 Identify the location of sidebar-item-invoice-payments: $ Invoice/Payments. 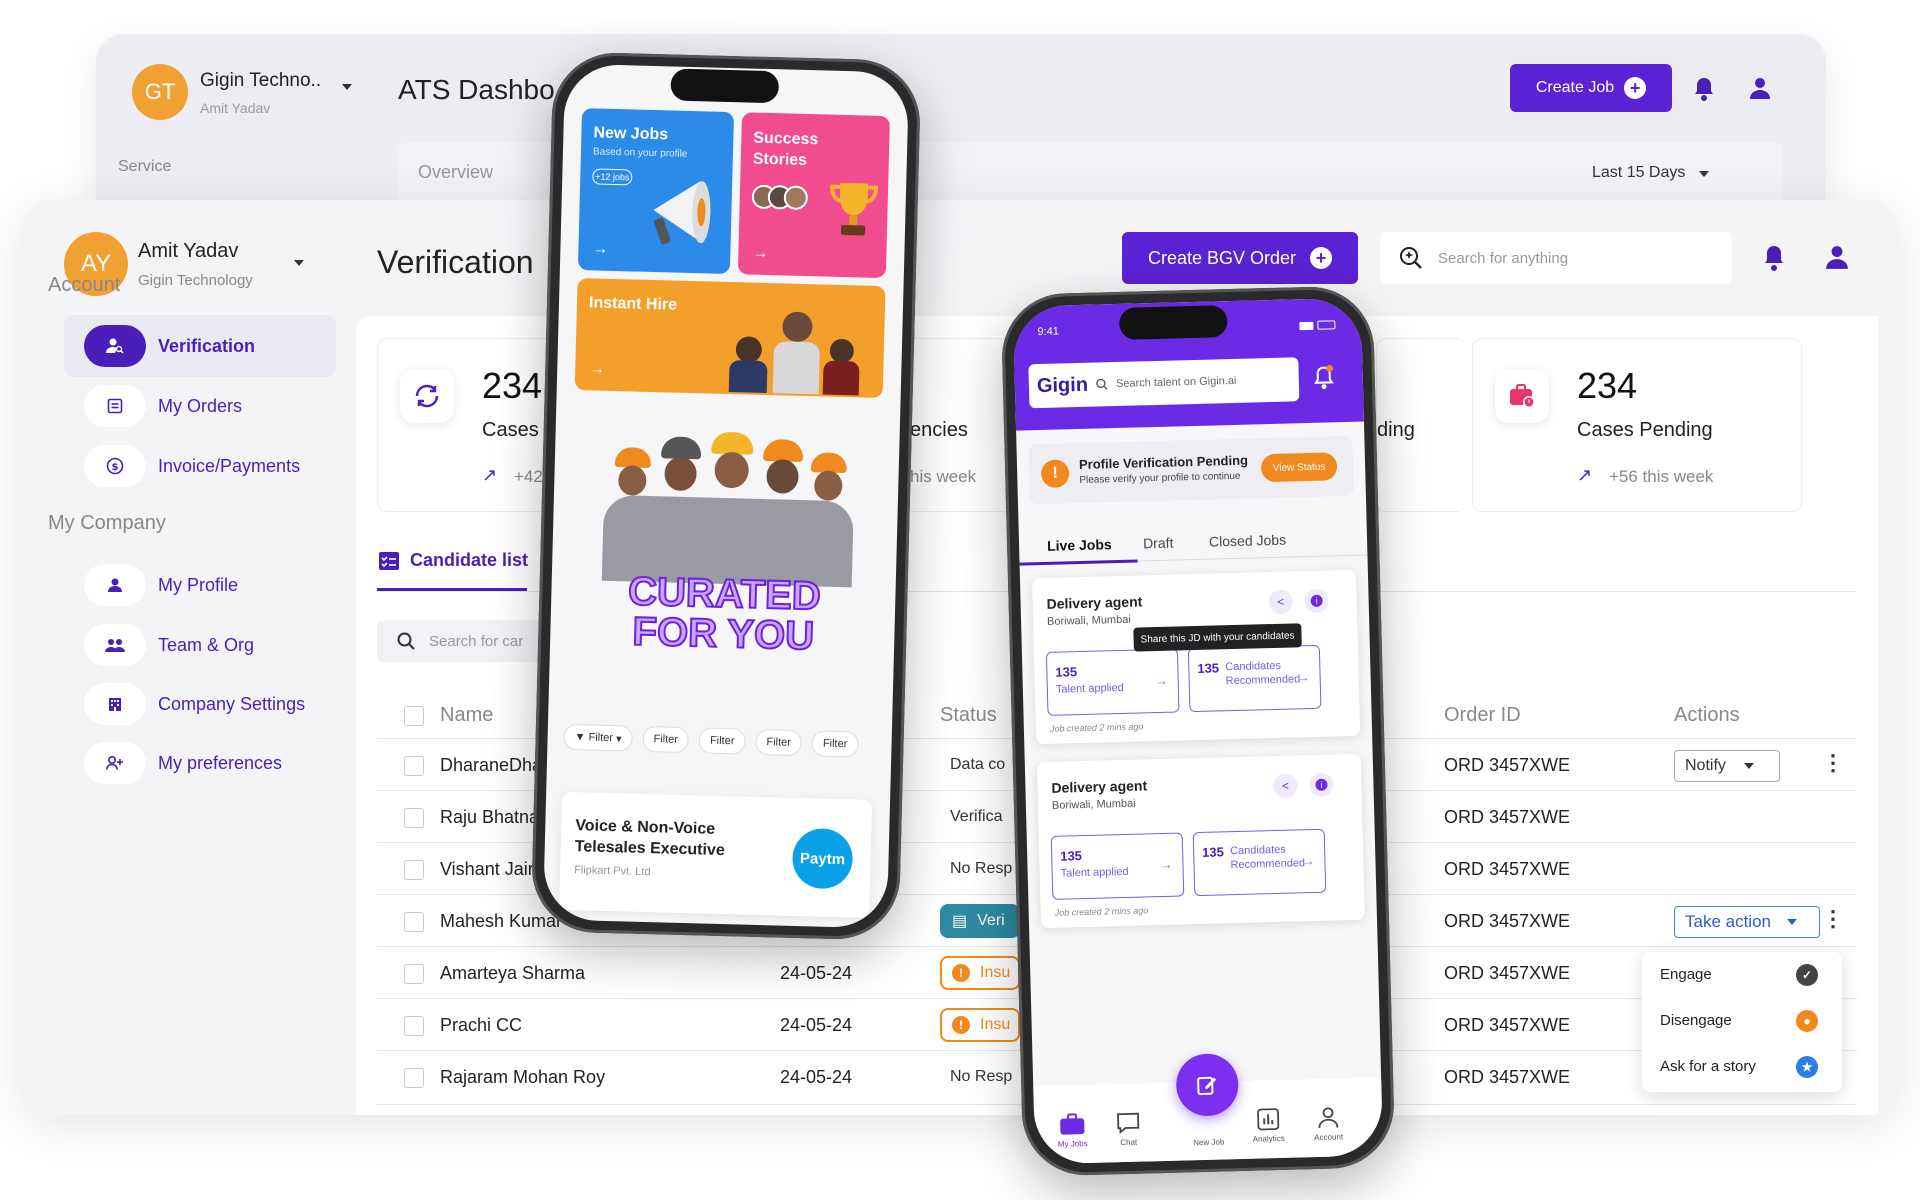
(200, 466).